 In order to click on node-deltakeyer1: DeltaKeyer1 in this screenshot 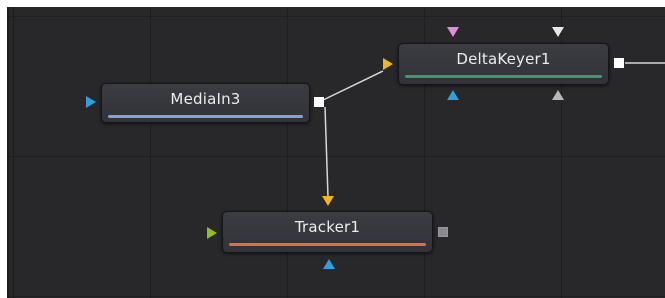, I will do `click(503, 64)`.